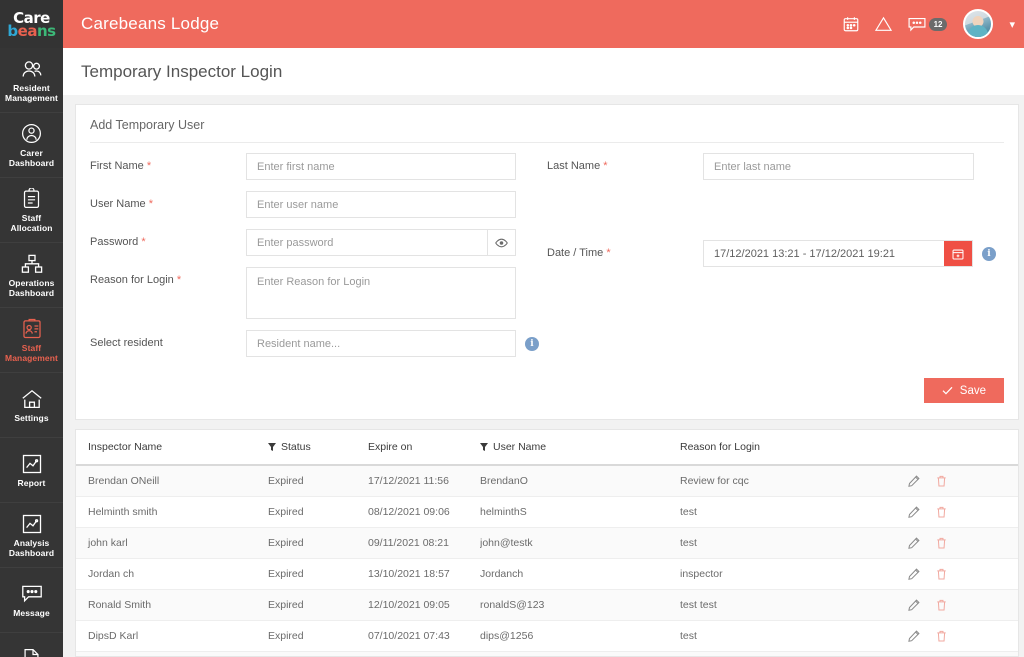 This screenshot has width=1024, height=657. What do you see at coordinates (31, 613) in the screenshot?
I see `sidebar-item-label: Message` at bounding box center [31, 613].